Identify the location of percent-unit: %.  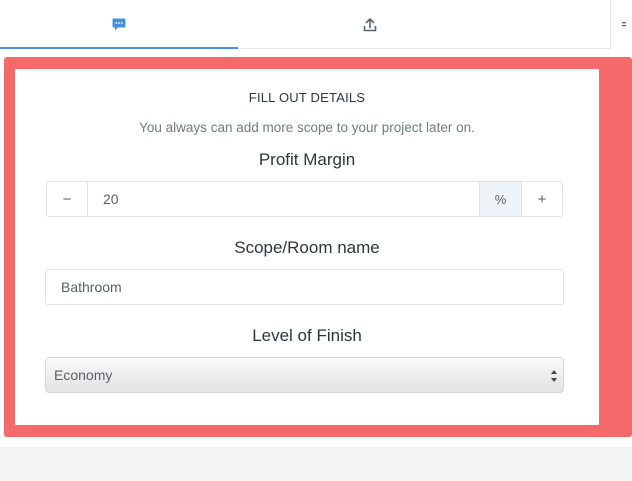
(500, 199).